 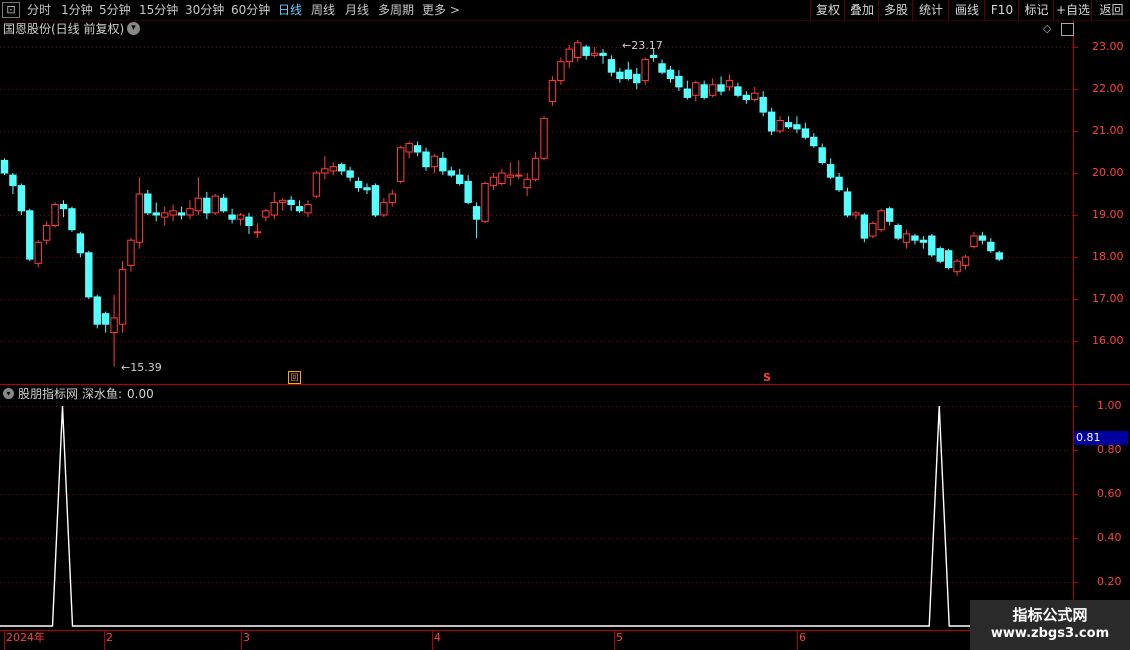 What do you see at coordinates (1047, 29) in the screenshot?
I see `diamond-icon: ◇` at bounding box center [1047, 29].